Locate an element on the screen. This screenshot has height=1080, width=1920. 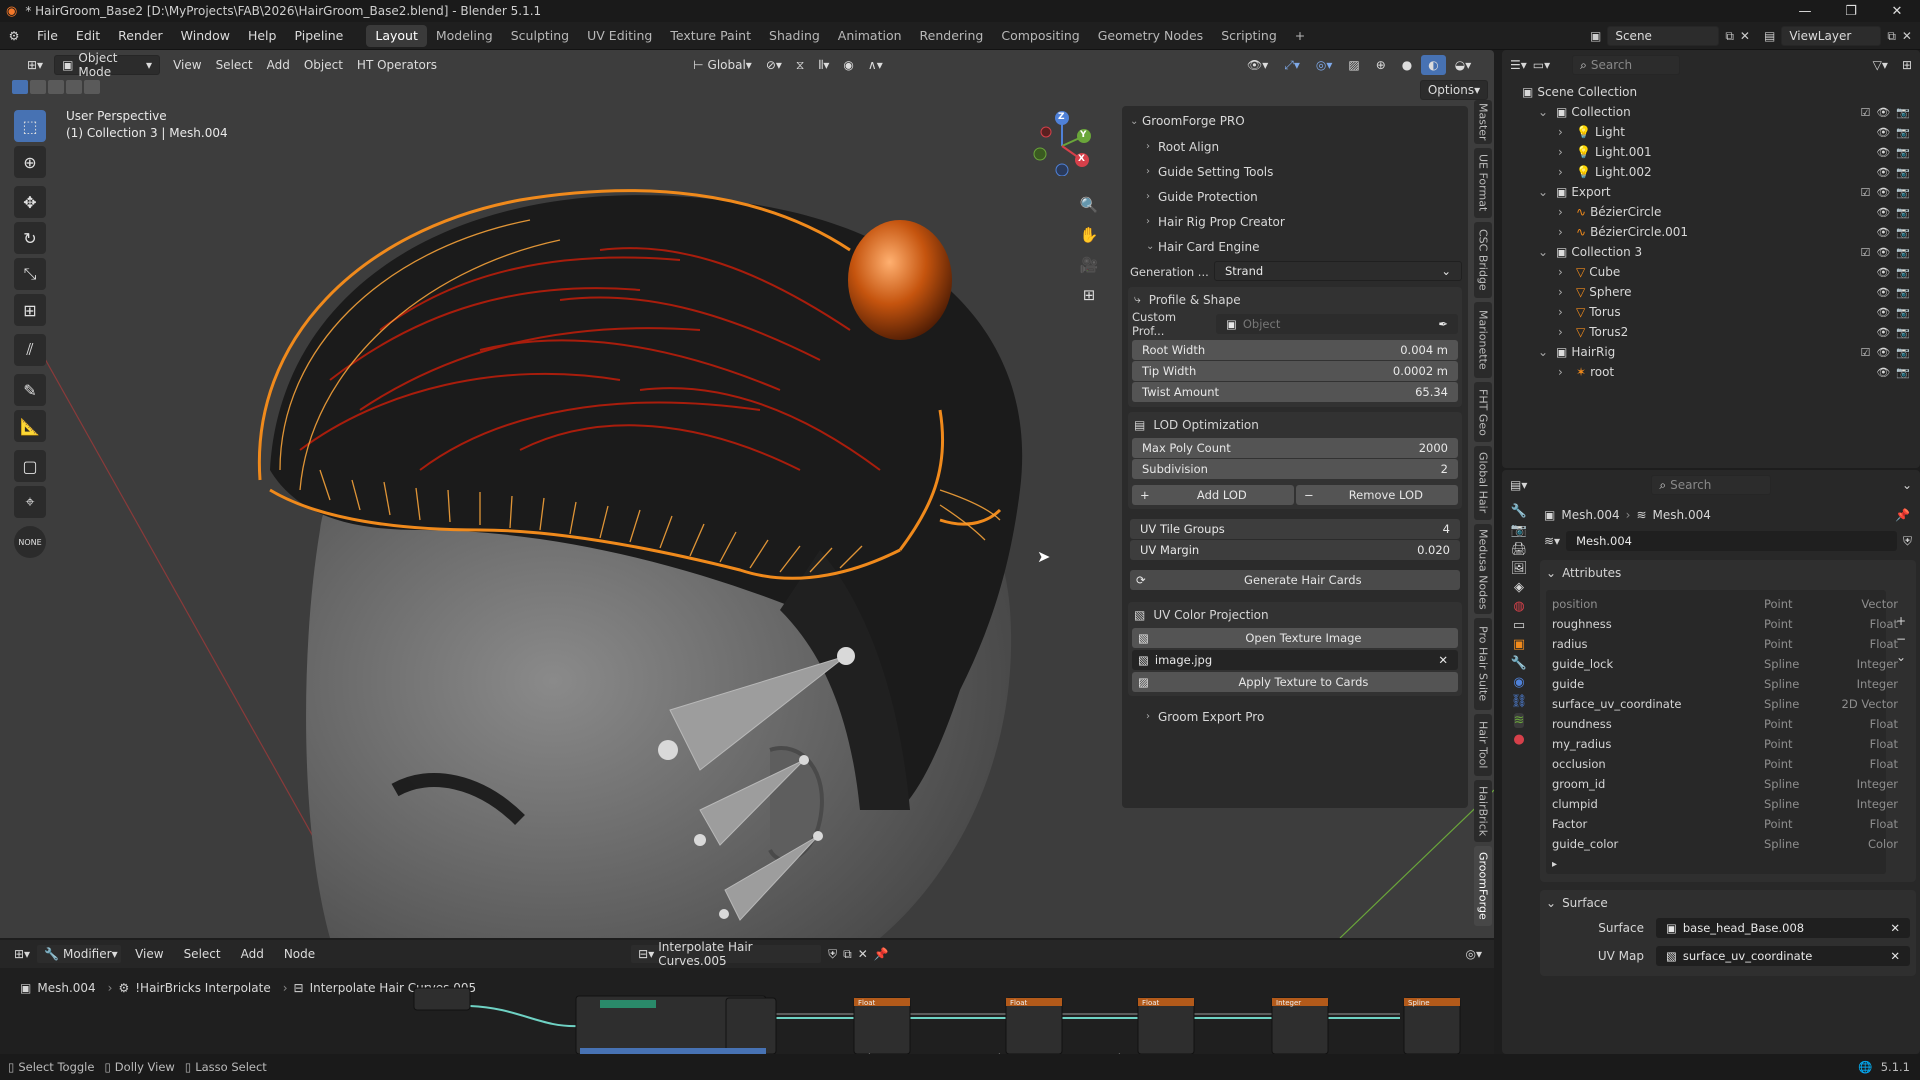
tab-modeling: Modeling is located at coordinates (464, 36).